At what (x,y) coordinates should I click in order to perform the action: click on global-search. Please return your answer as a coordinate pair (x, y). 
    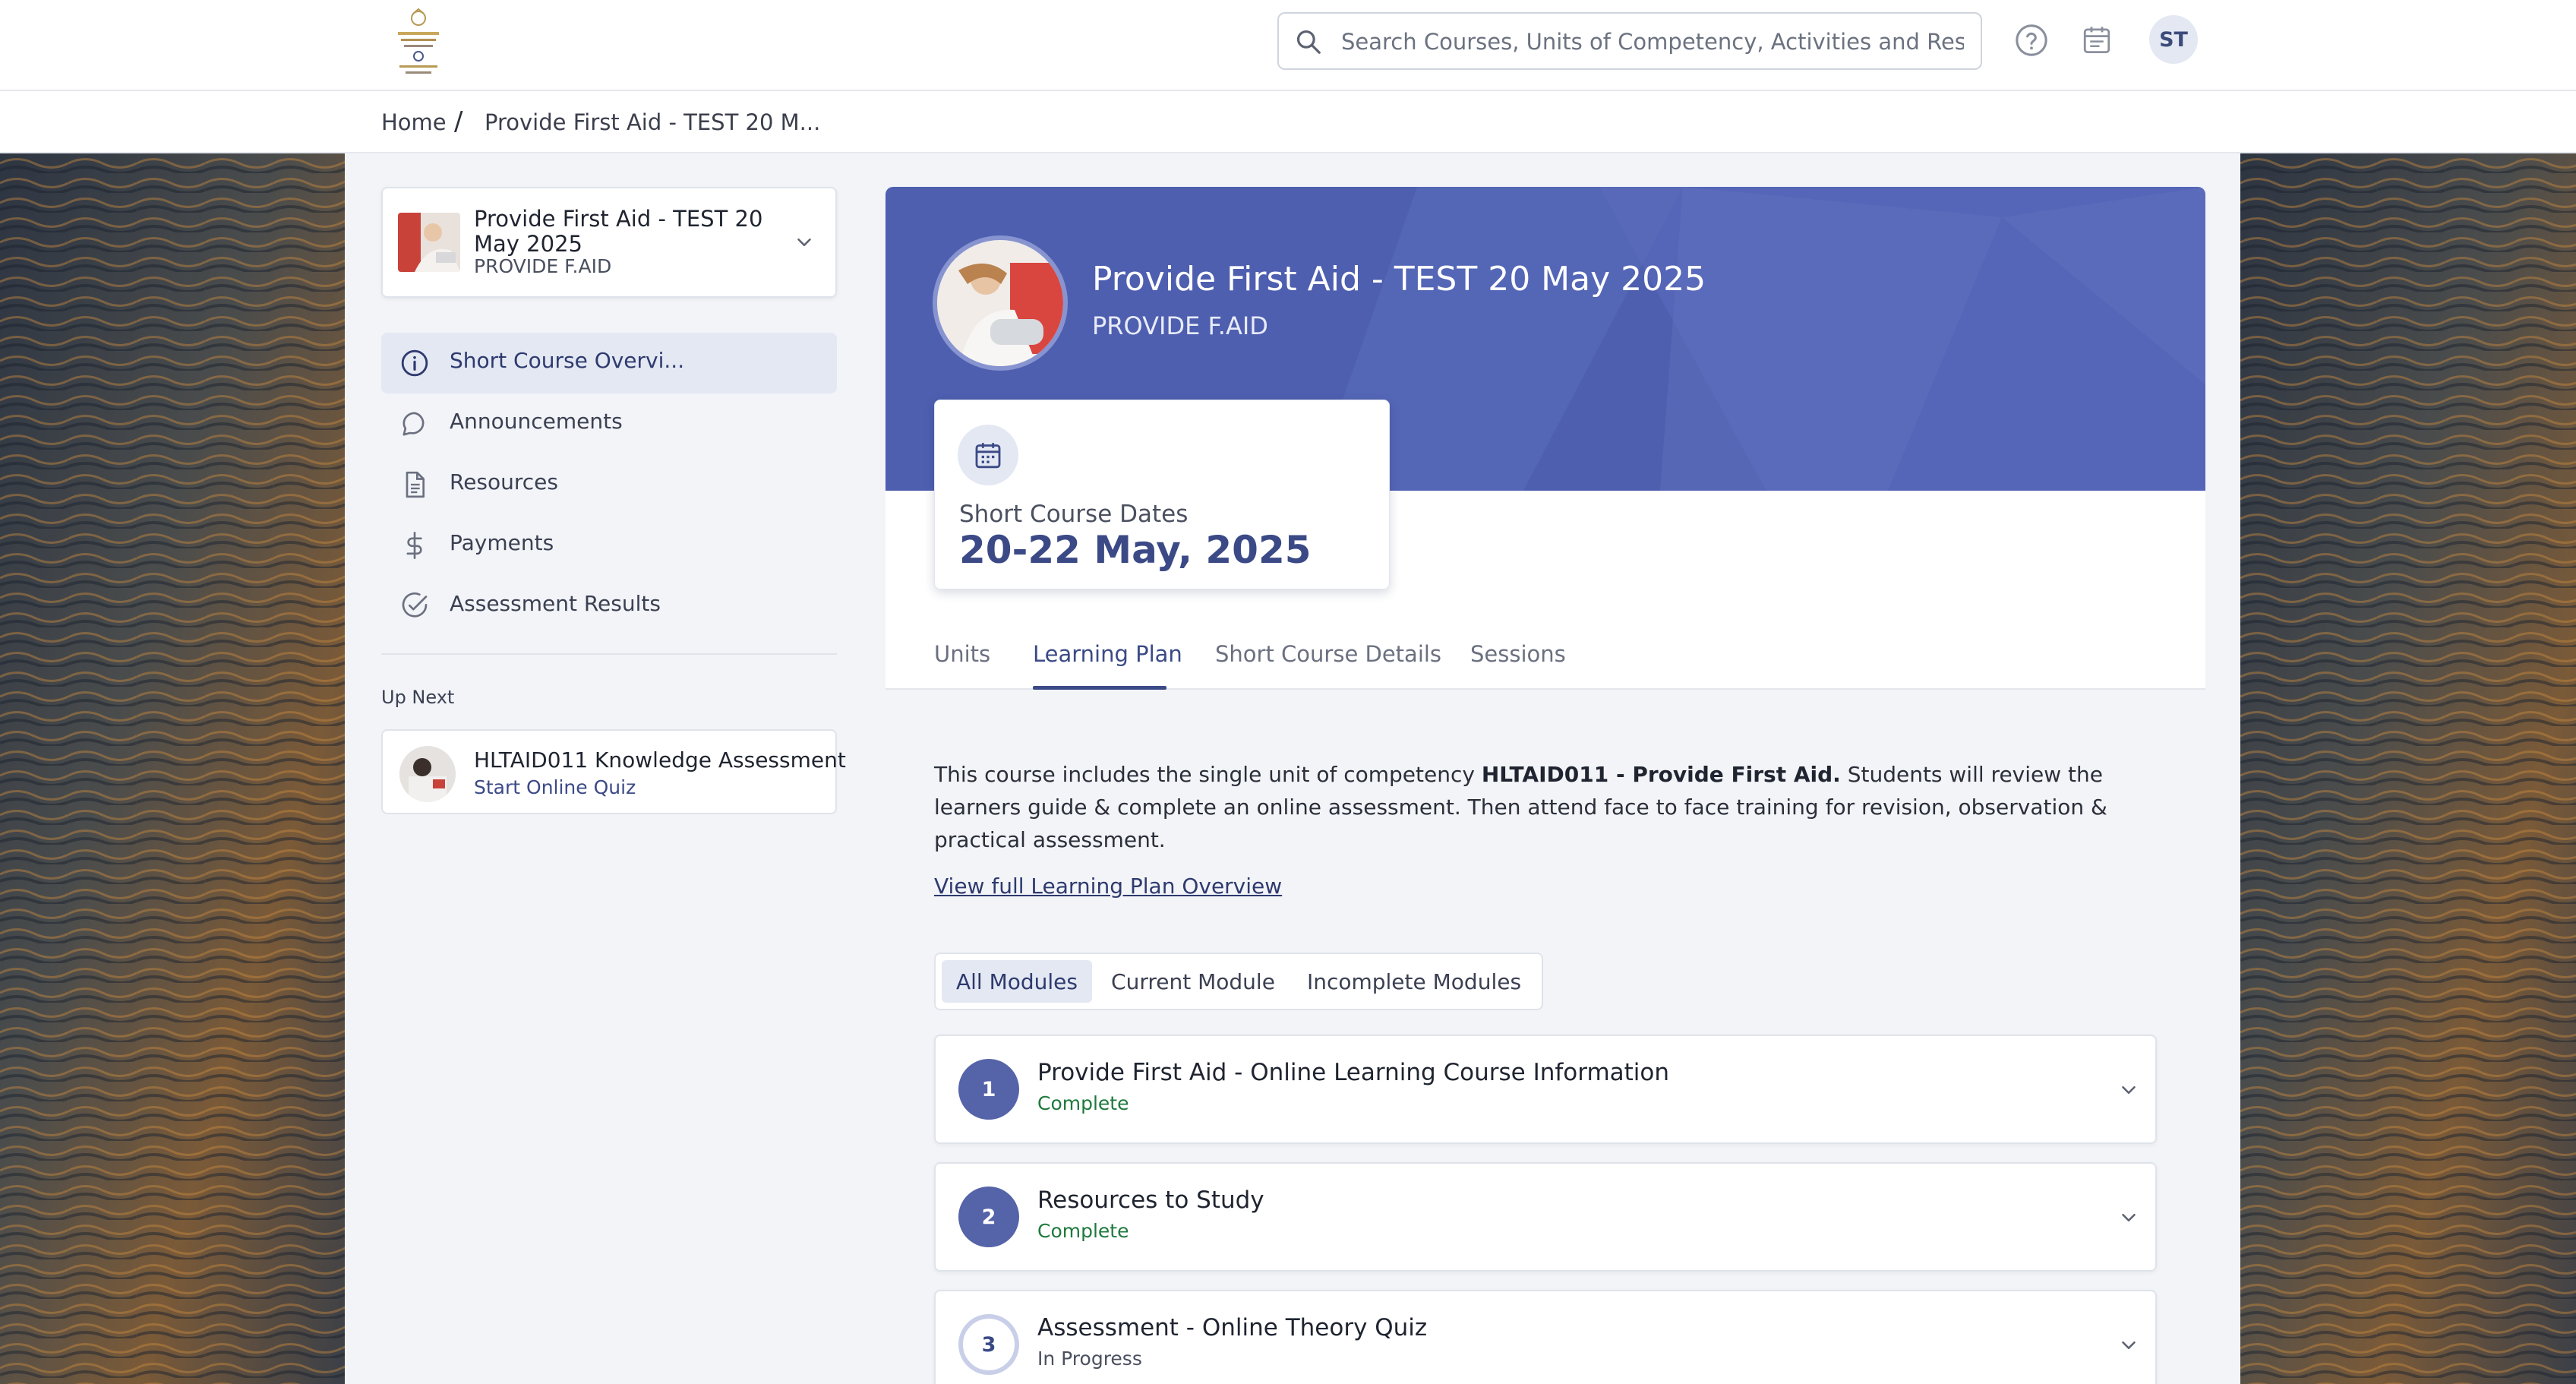
    Looking at the image, I should click on (1629, 41).